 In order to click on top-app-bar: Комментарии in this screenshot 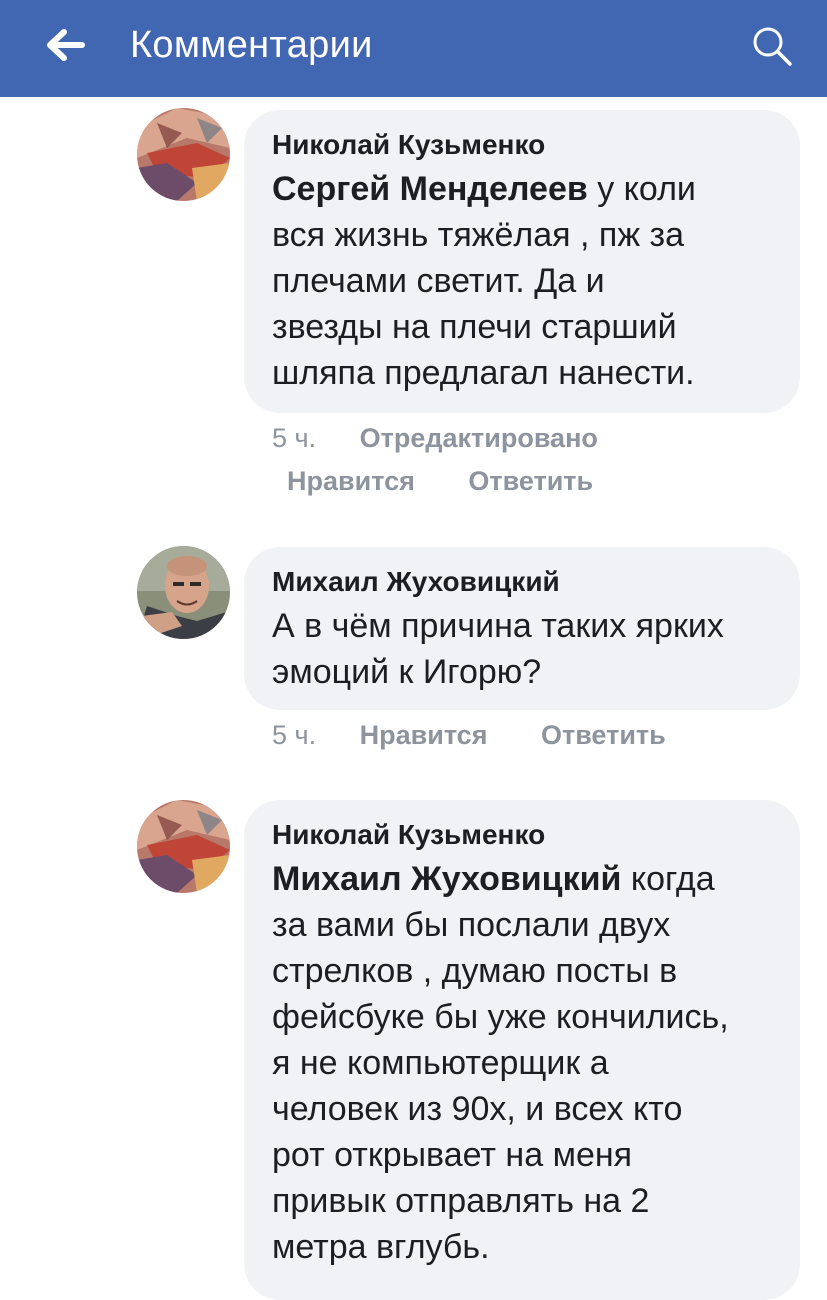, I will do `click(413, 48)`.